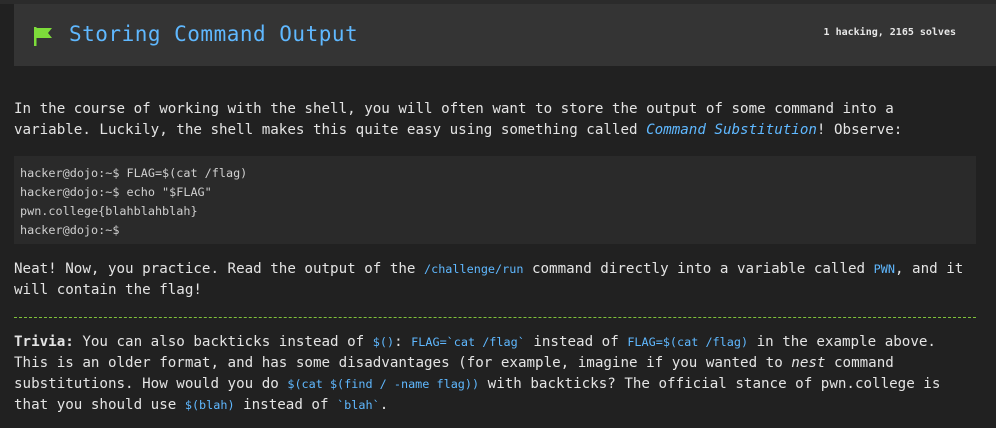 This screenshot has width=996, height=428. Describe the element at coordinates (358, 405) in the screenshot. I see `inline-code: `blah`` at that location.